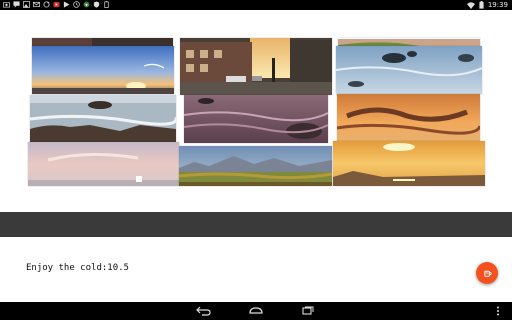  What do you see at coordinates (256, 66) in the screenshot?
I see `photo-street-buildings` at bounding box center [256, 66].